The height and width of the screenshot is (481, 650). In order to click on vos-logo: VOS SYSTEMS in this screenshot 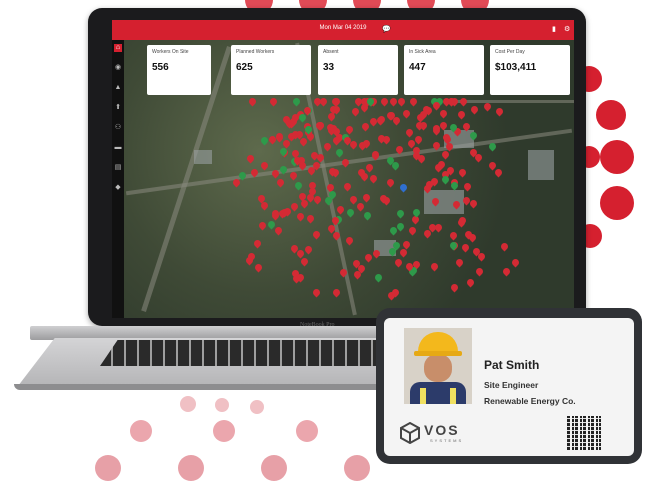, I will do `click(445, 433)`.